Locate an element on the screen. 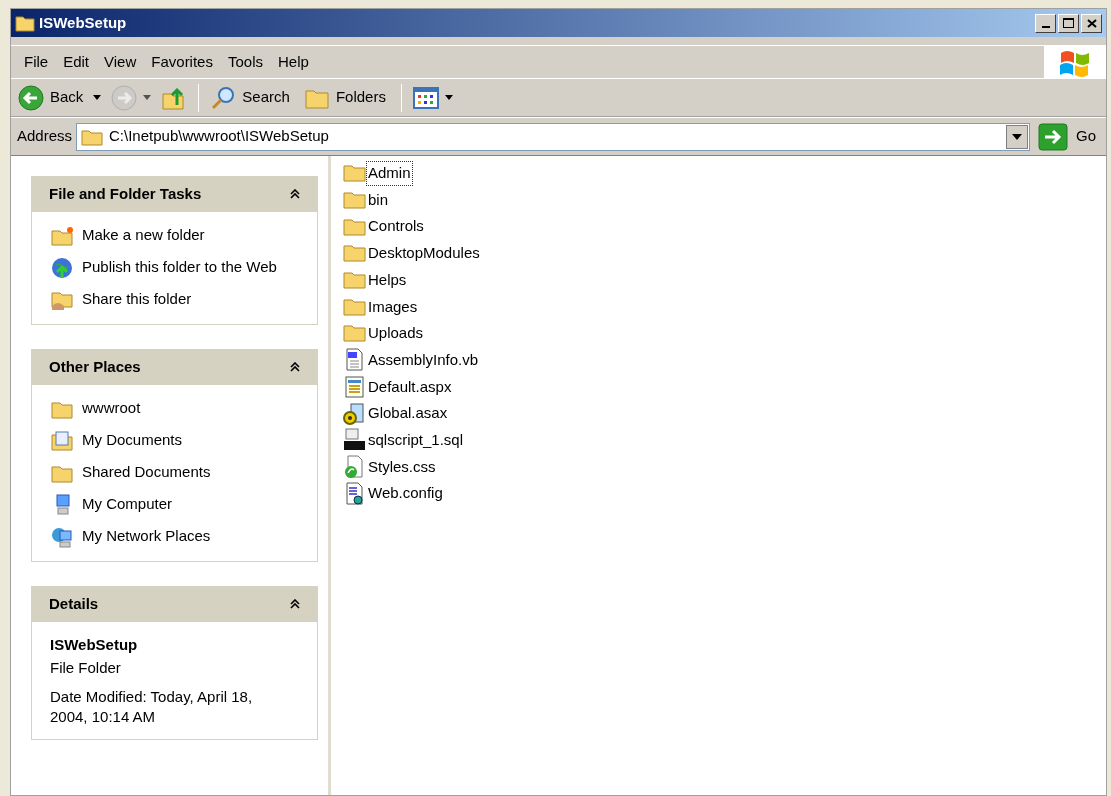 The width and height of the screenshot is (1111, 796). search-icon is located at coordinates (223, 97).